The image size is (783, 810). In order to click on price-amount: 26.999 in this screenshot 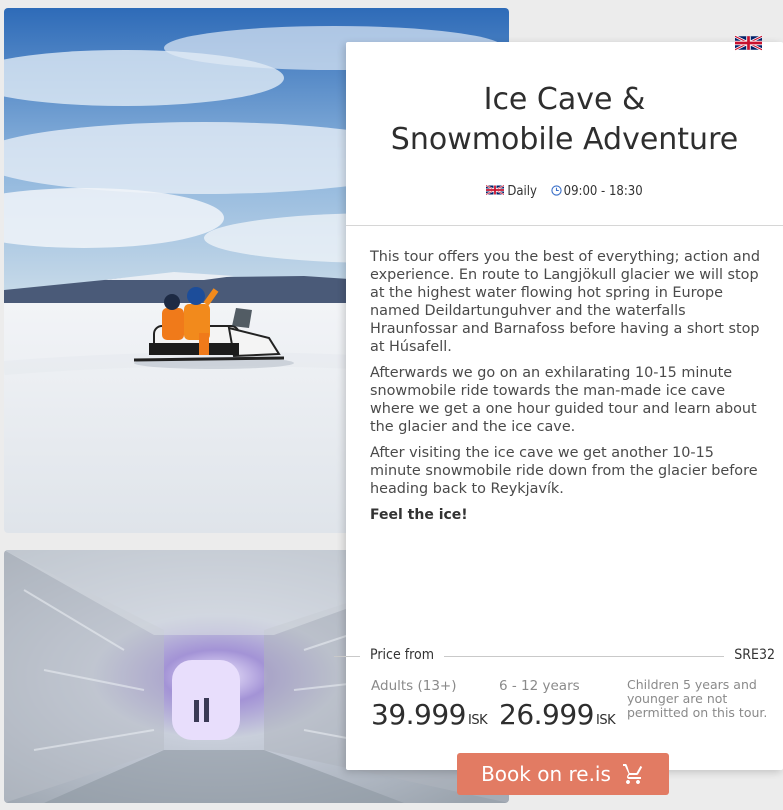, I will do `click(546, 714)`.